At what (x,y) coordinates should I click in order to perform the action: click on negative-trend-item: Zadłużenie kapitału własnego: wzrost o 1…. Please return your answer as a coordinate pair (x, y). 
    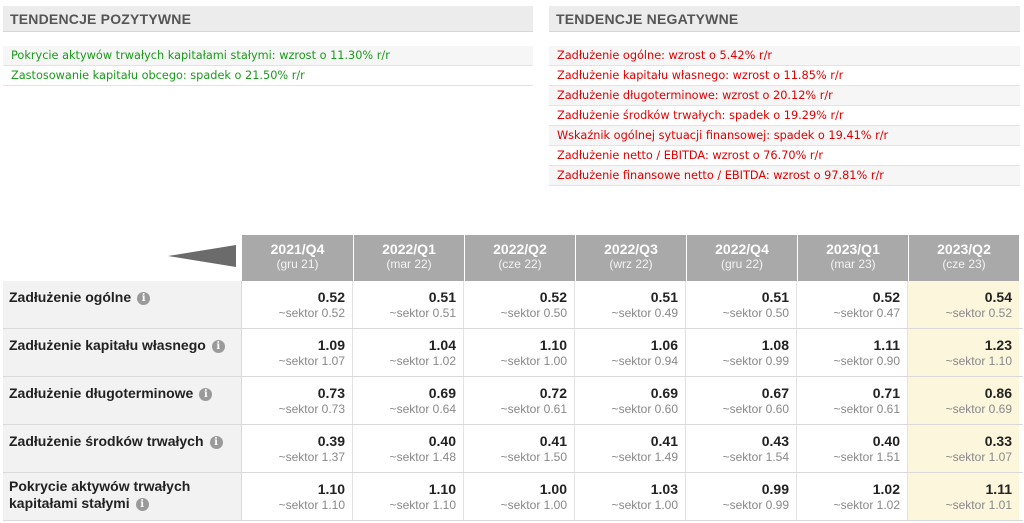
    Looking at the image, I should click on (784, 76).